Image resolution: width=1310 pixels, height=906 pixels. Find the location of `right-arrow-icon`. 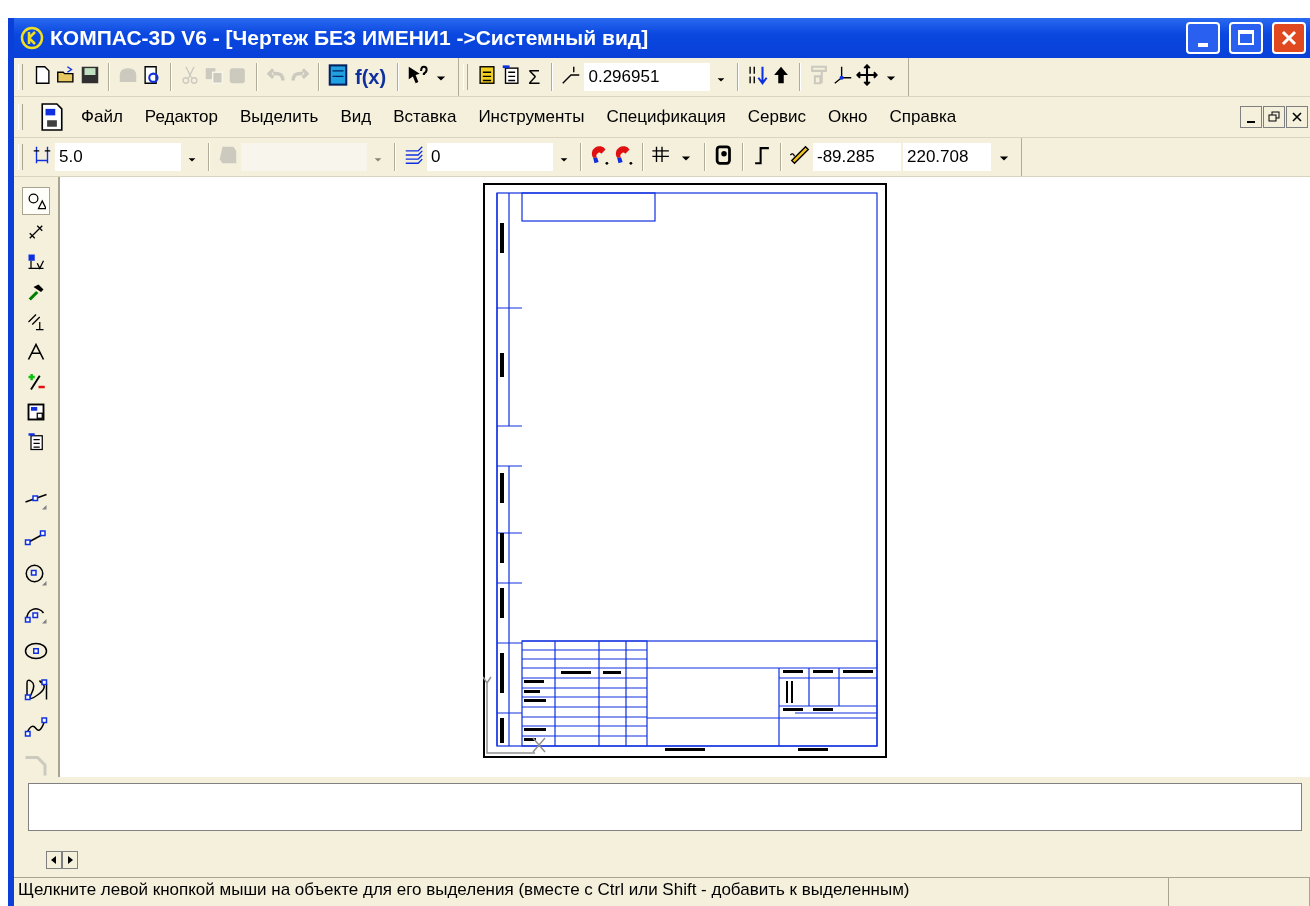

right-arrow-icon is located at coordinates (70, 860).